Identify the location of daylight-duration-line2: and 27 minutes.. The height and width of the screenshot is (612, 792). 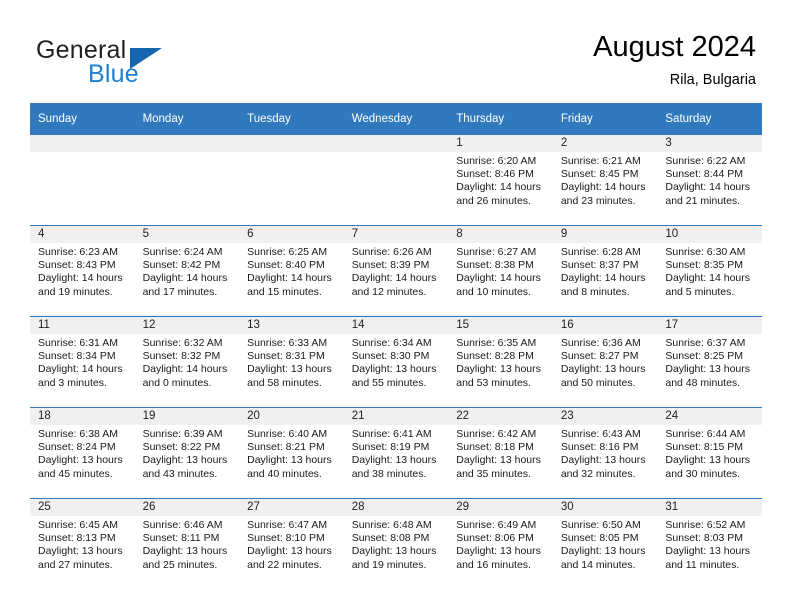
(75, 564).